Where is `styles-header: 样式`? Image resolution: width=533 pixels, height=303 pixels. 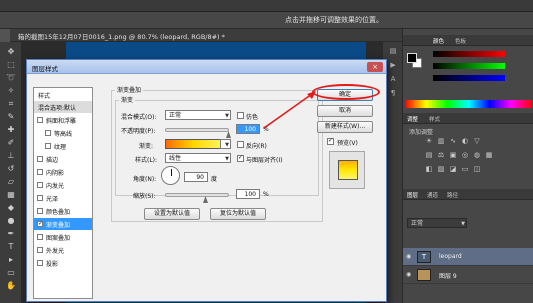 styles-header: 样式 is located at coordinates (63, 95).